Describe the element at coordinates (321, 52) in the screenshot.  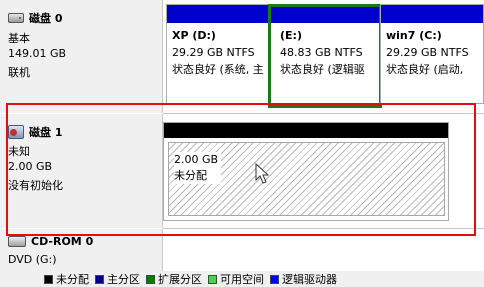
I see `partition-size: 48.83 GB NTFS` at that location.